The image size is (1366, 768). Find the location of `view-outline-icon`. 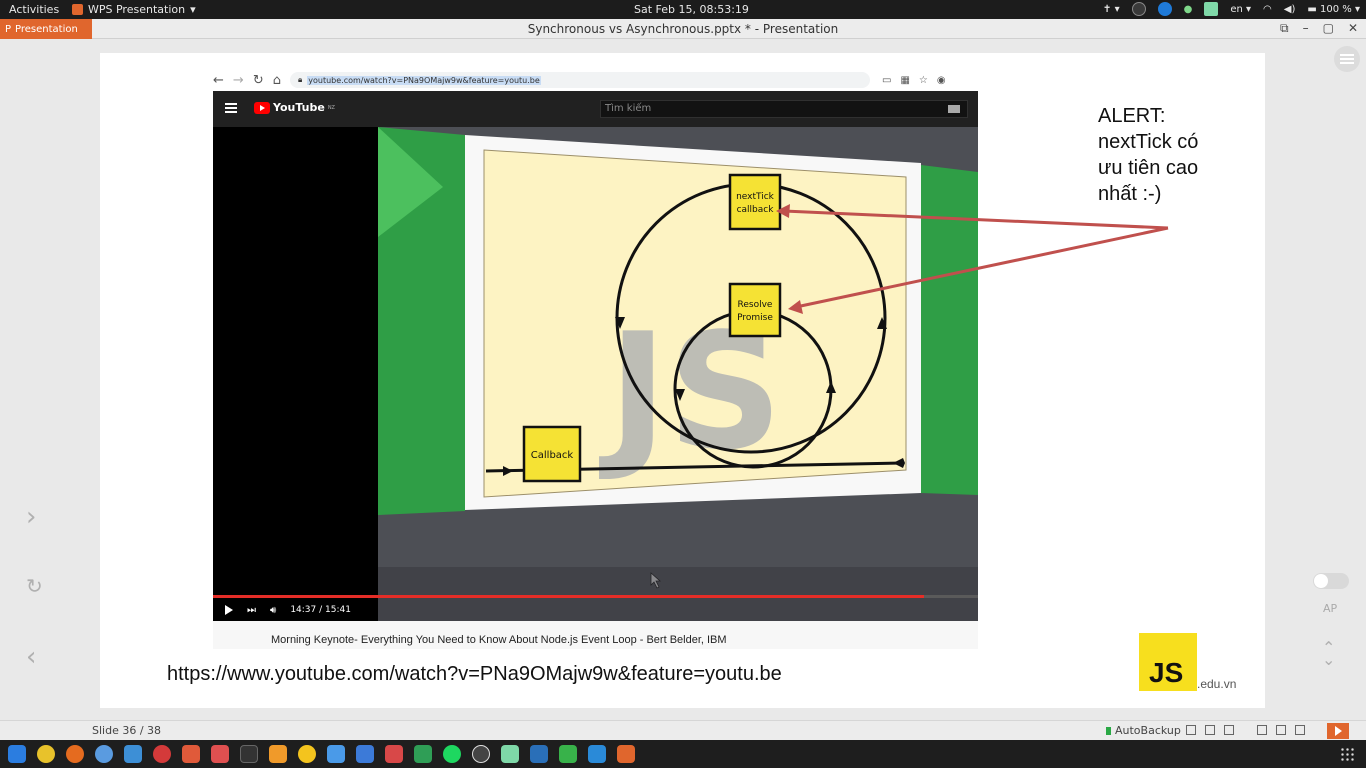

view-outline-icon is located at coordinates (1229, 730).